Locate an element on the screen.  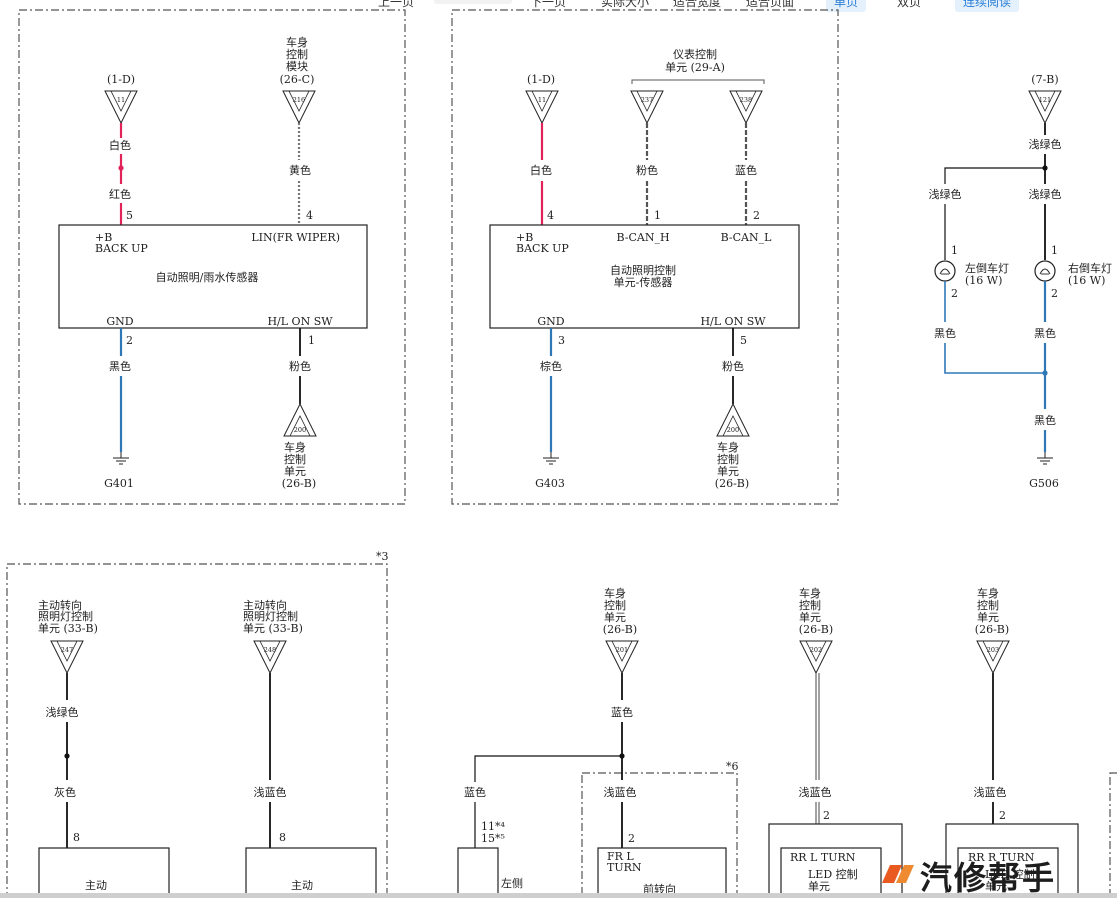
p2-term-238: 238 is located at coordinates (746, 100).